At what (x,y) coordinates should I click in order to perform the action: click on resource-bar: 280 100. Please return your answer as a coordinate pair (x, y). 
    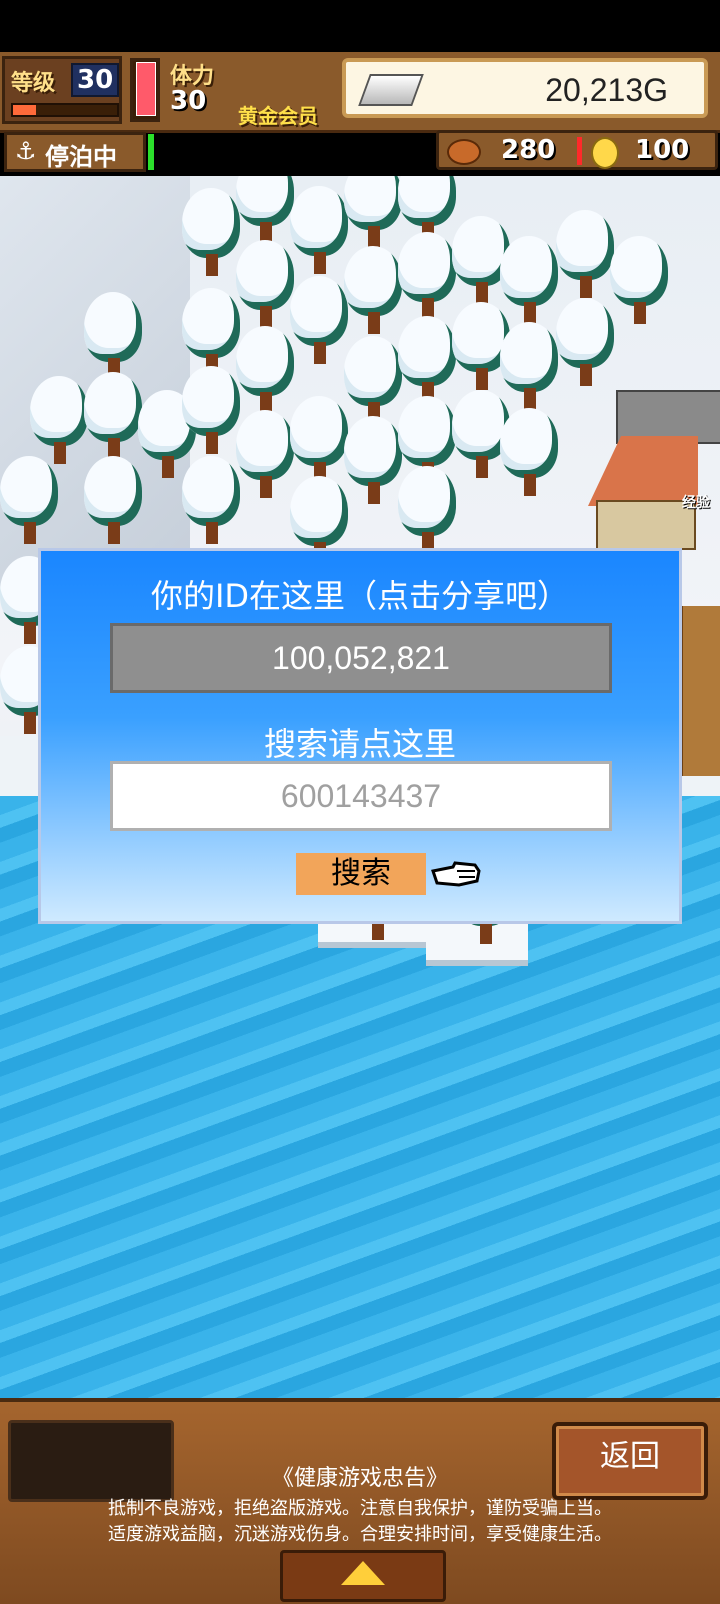
    Looking at the image, I should click on (577, 150).